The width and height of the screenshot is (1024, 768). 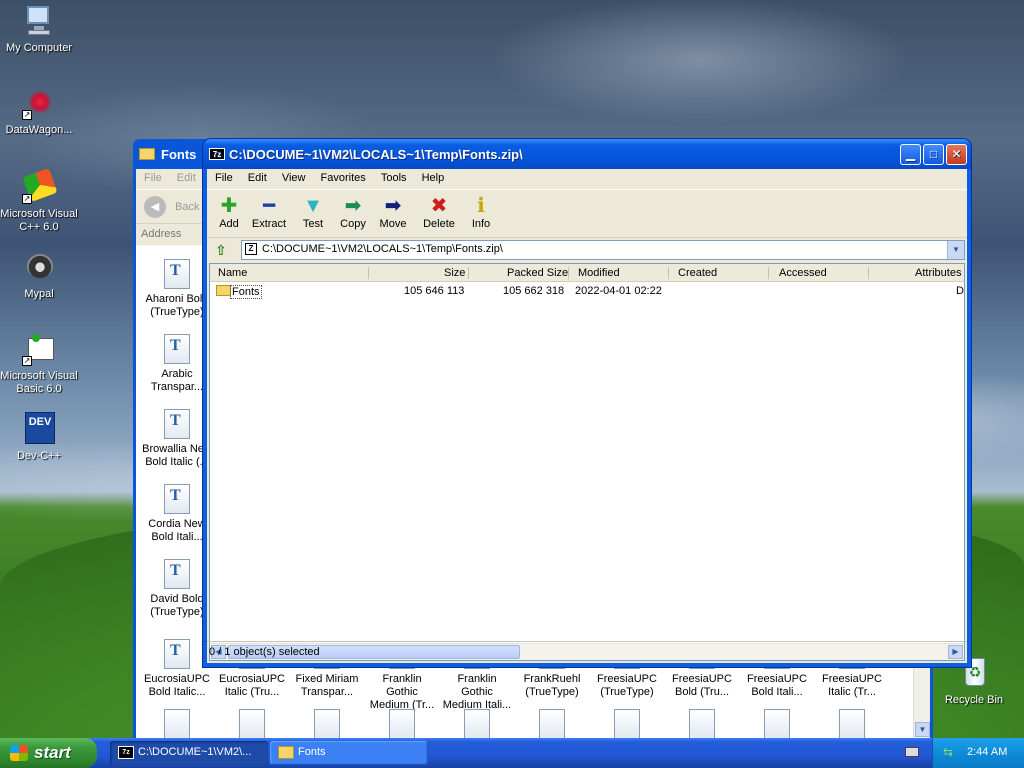 What do you see at coordinates (433, 178) in the screenshot?
I see `menu-help: Help` at bounding box center [433, 178].